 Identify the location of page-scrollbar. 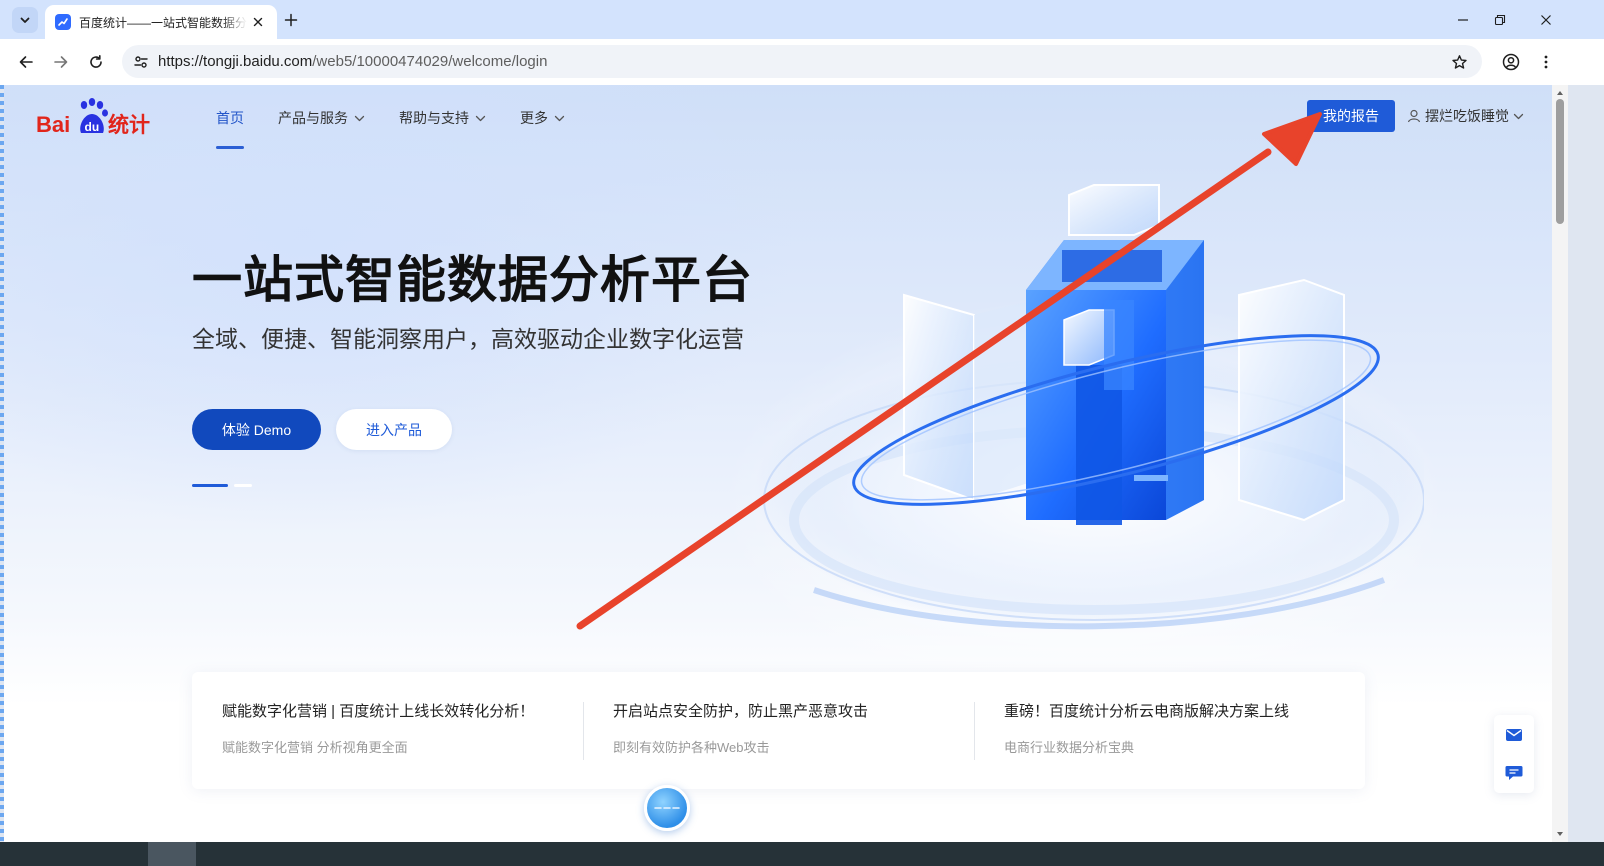
(1560, 463).